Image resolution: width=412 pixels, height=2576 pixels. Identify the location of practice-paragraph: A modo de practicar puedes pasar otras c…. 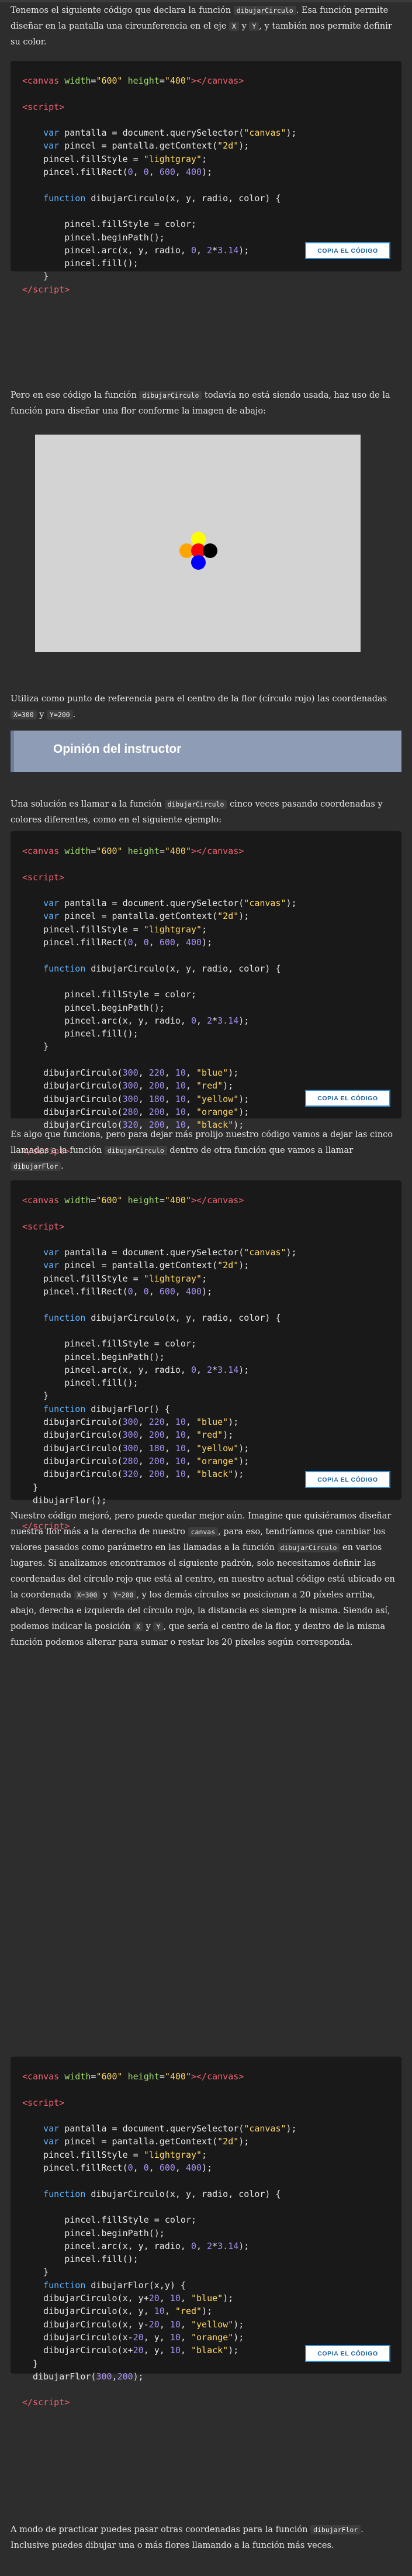
(187, 2537).